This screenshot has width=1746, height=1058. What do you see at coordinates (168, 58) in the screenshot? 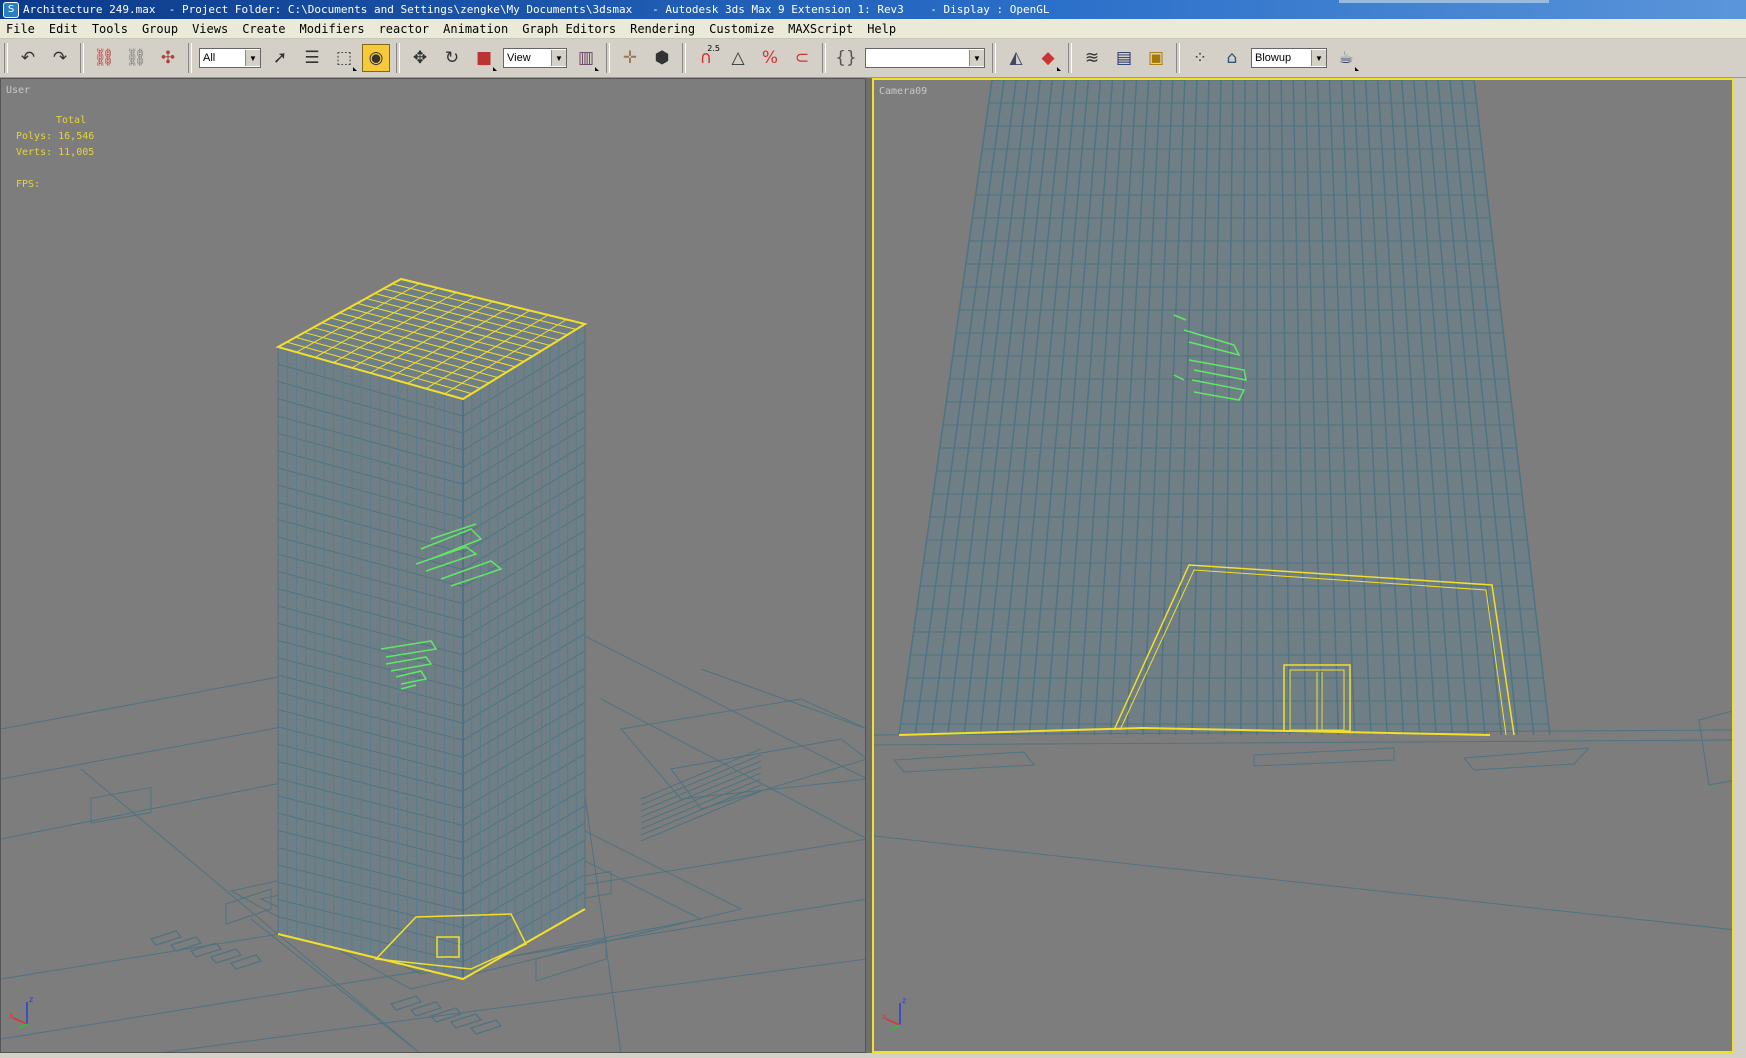
I see `bind-space-warp-icon: ✣` at bounding box center [168, 58].